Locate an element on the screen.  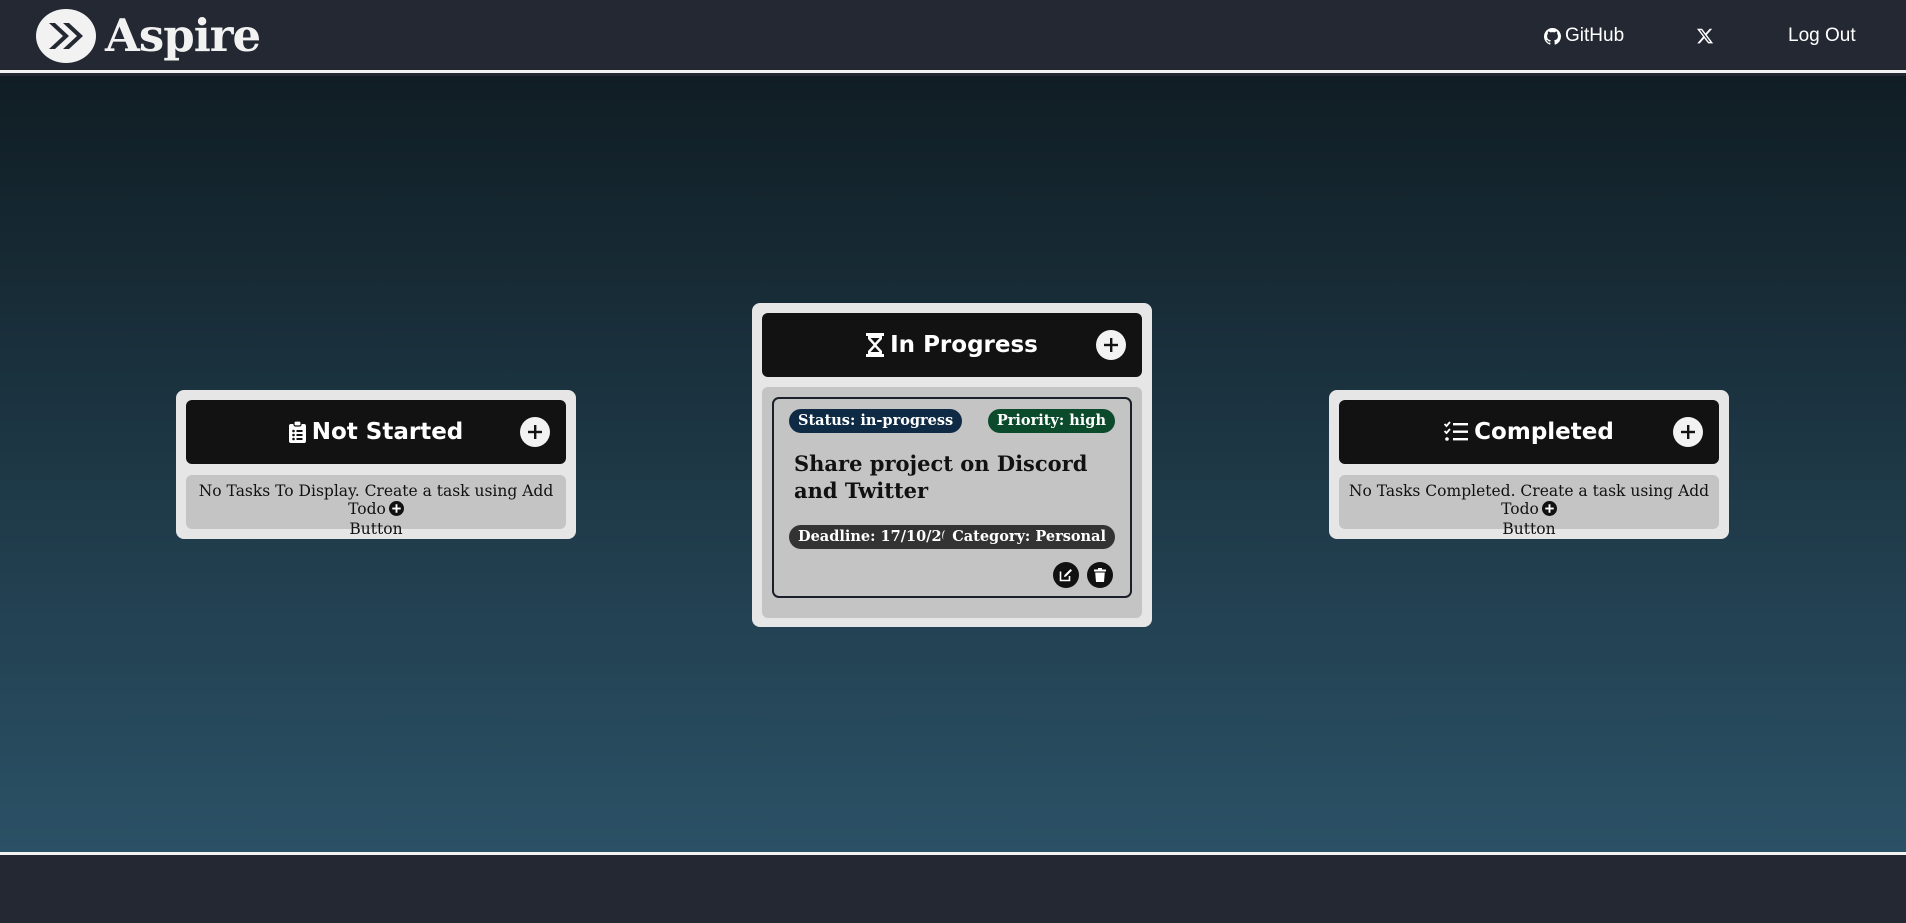
column-header-in-progress: In Progress is located at coordinates (952, 345).